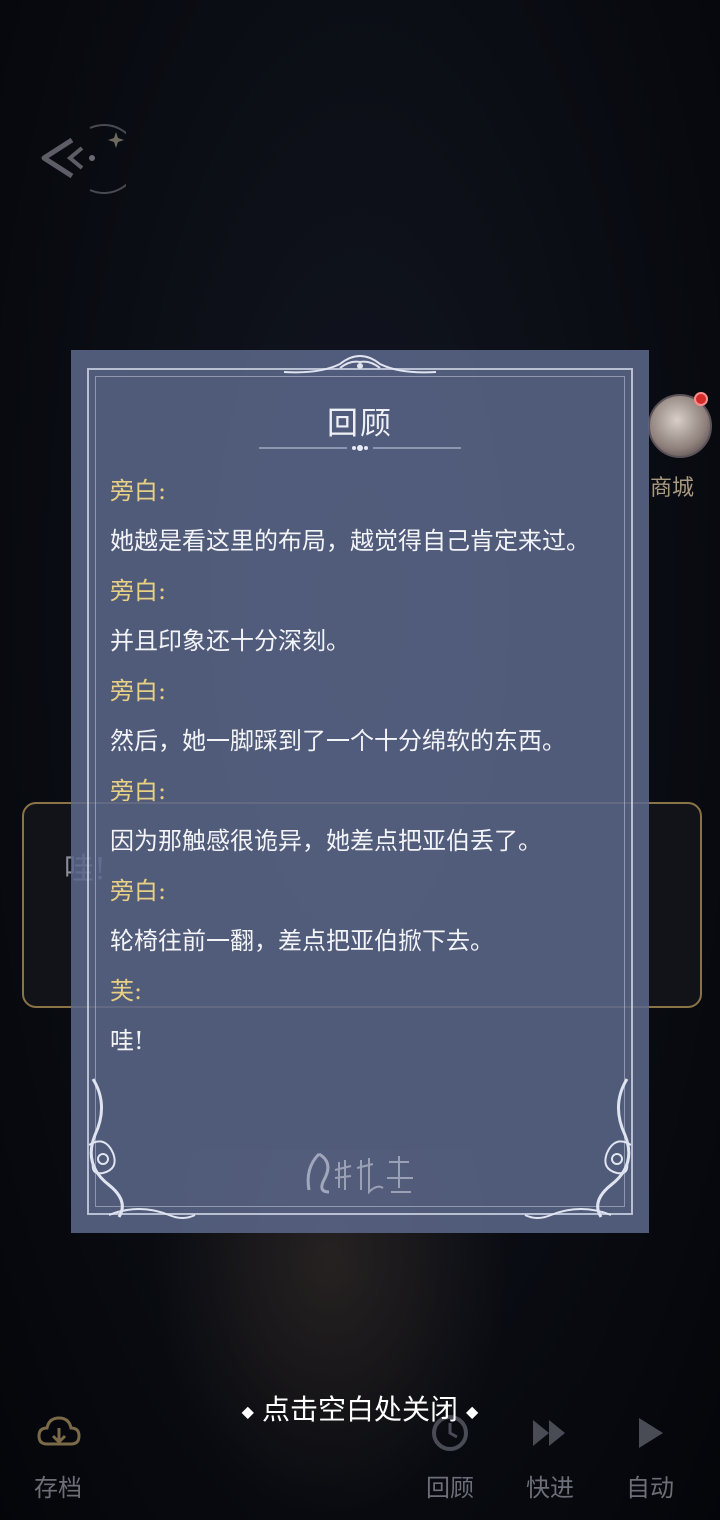 The width and height of the screenshot is (720, 1520). Describe the element at coordinates (370, 616) in the screenshot. I see `log-entry: 旁白: 并且印象还十分深刻。` at that location.